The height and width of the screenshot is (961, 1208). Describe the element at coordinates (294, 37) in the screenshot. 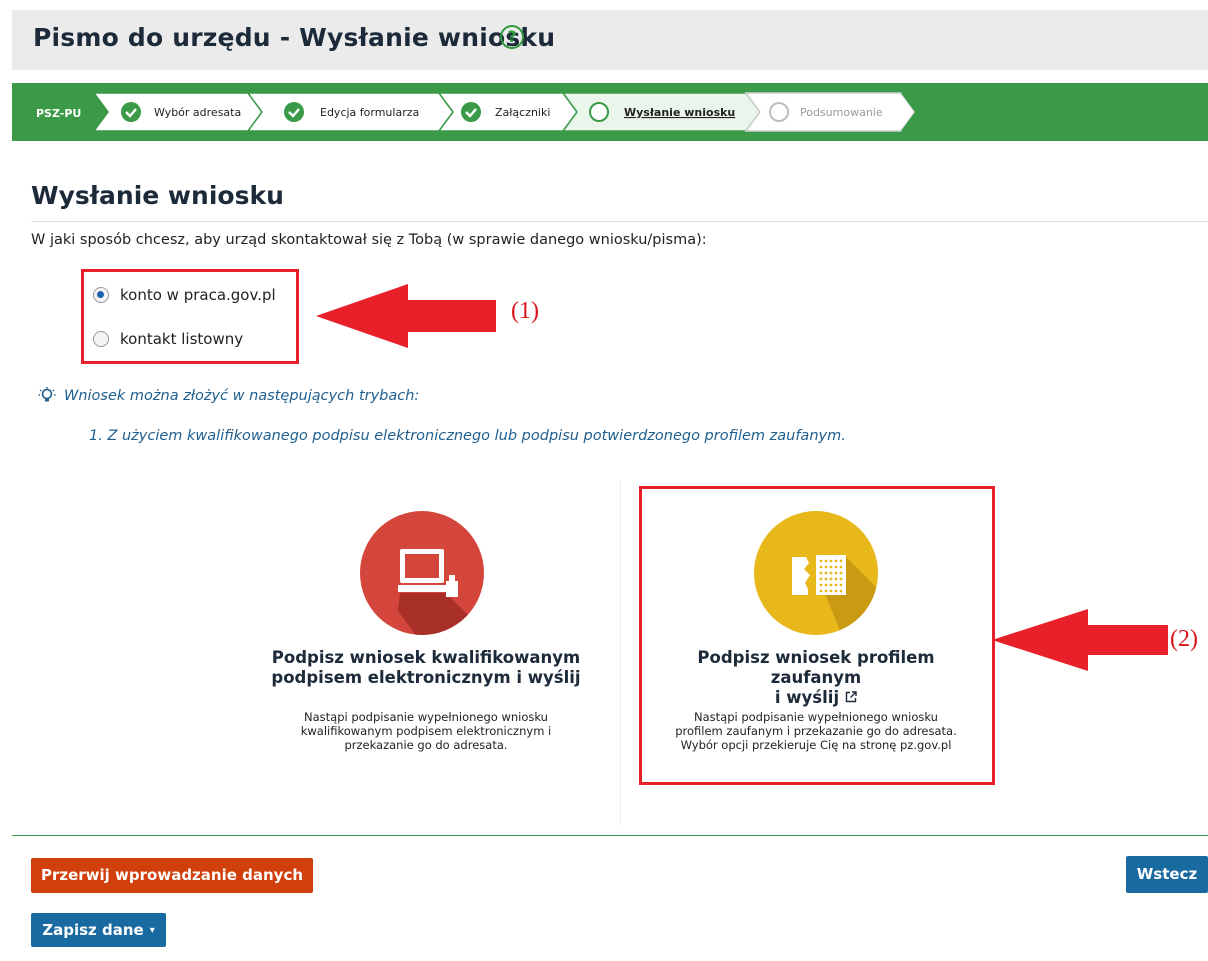

I see `page-title: Pismo do urzędu - Wysłanie wniosku` at that location.